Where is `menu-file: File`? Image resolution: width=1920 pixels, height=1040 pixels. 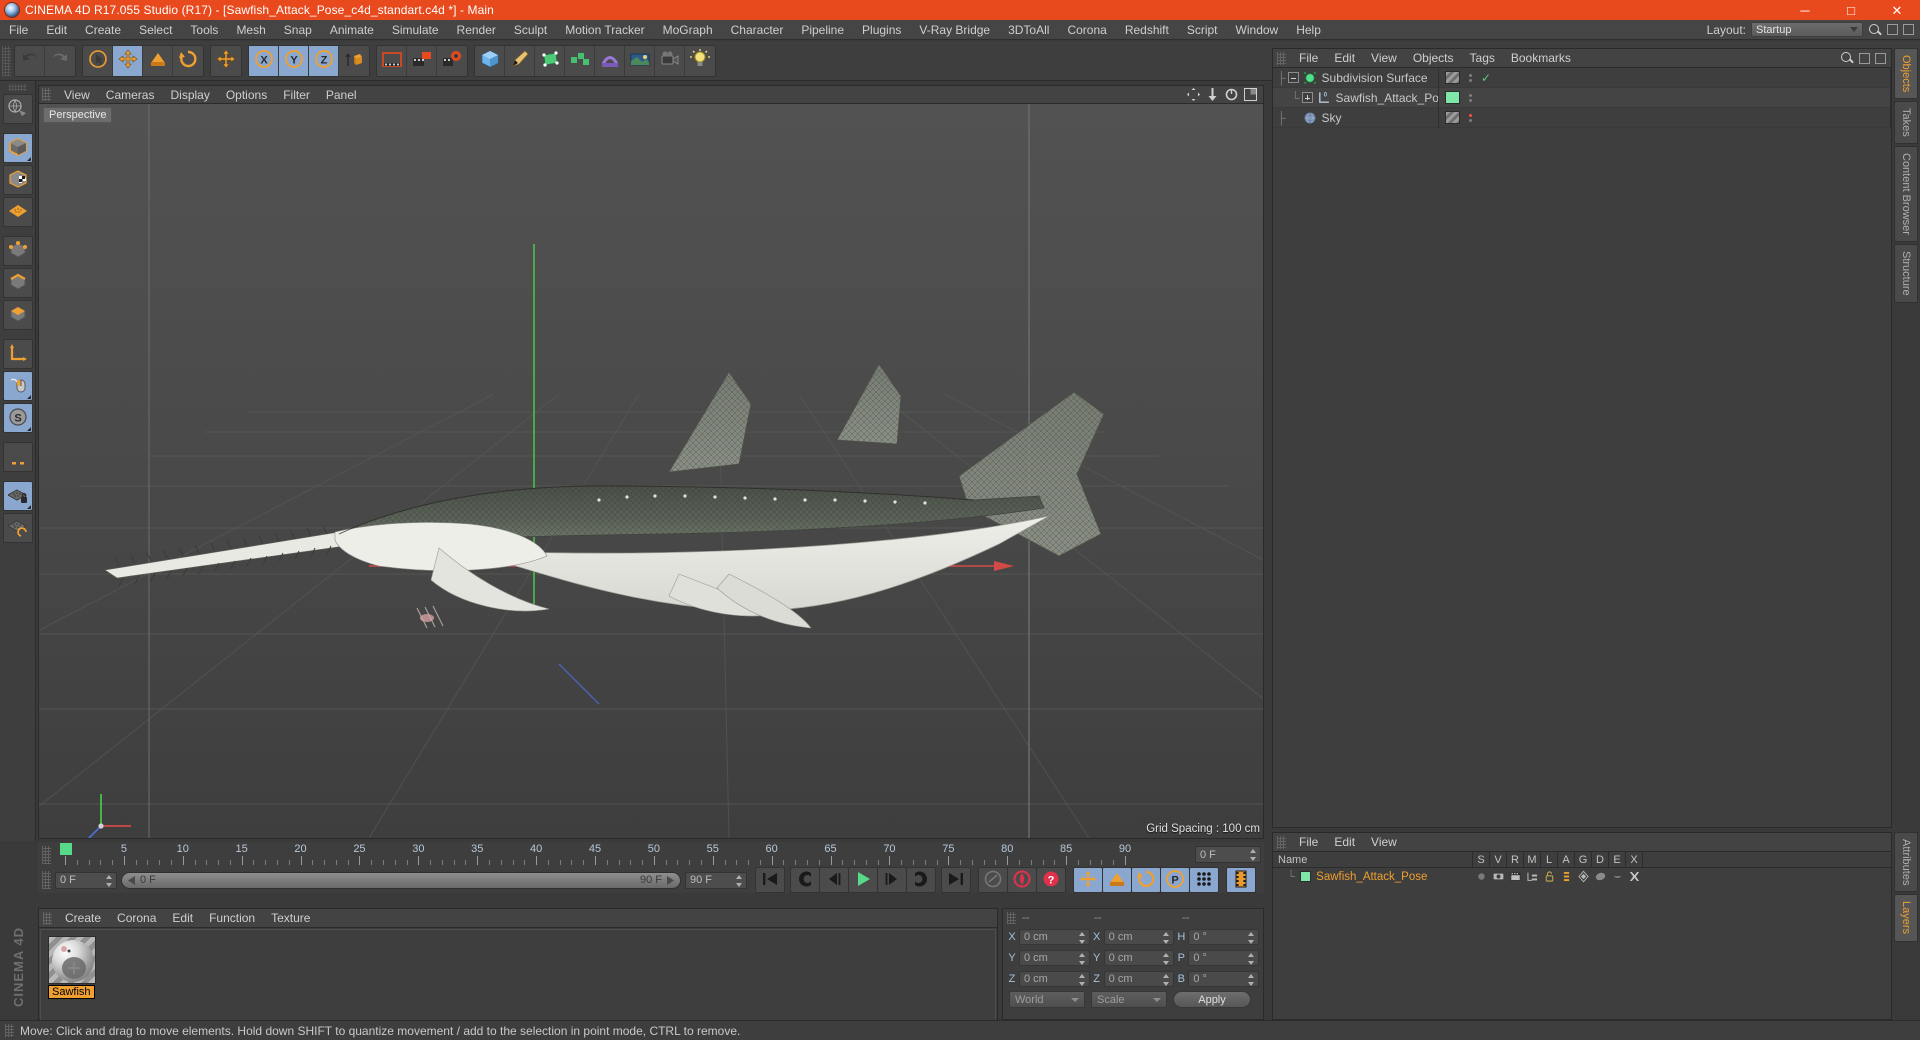 menu-file: File is located at coordinates (18, 30).